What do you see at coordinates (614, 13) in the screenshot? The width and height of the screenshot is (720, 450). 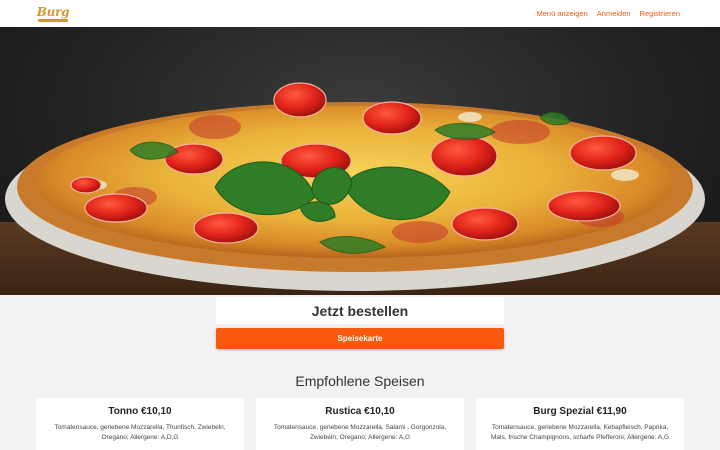 I see `nav-link-login: Anmelden` at bounding box center [614, 13].